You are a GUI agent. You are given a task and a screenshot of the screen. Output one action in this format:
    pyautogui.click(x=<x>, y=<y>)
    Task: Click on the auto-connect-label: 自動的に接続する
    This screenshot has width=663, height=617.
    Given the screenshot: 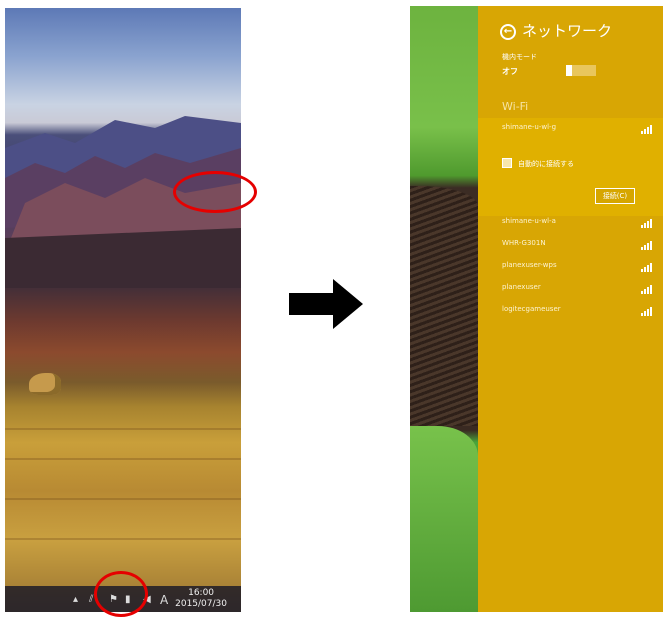 What is the action you would take?
    pyautogui.click(x=546, y=164)
    